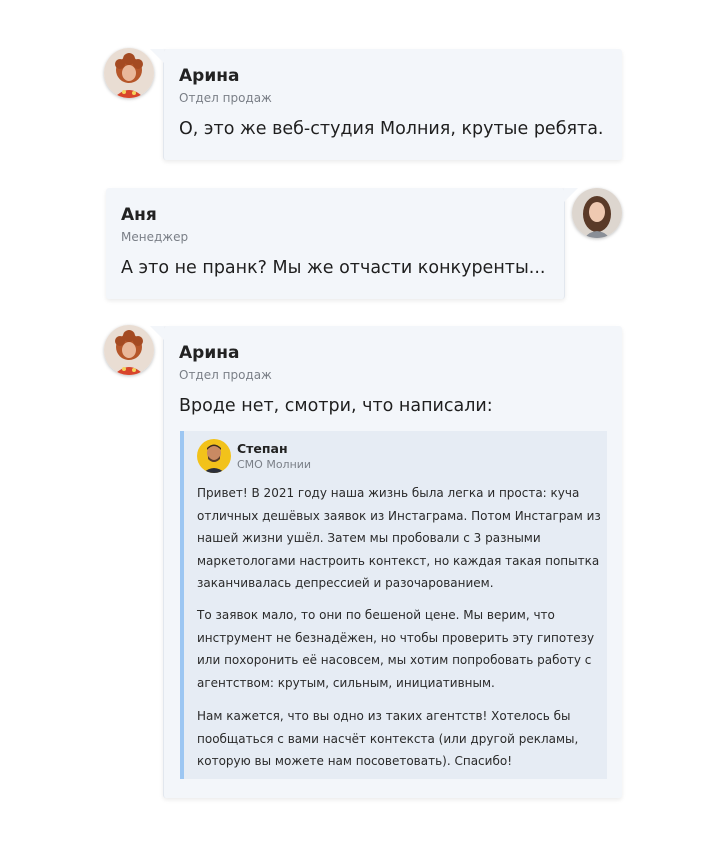 The height and width of the screenshot is (850, 726). Describe the element at coordinates (262, 448) in the screenshot. I see `quoted-author-name: Степан` at that location.